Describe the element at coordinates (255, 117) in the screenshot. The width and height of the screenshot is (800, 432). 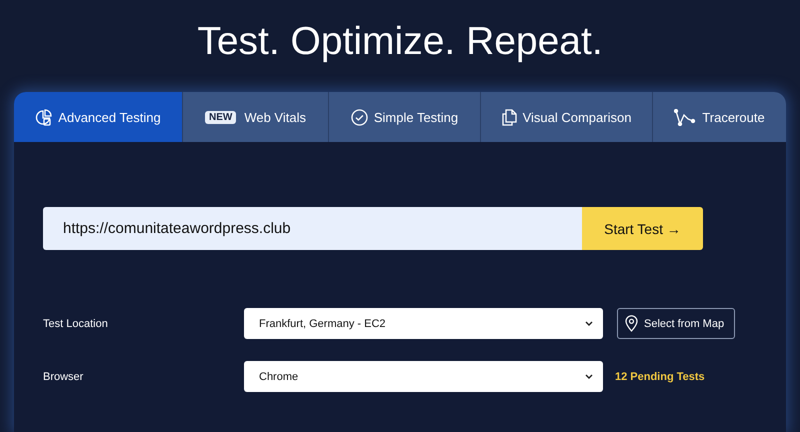
I see `tab: NEW Web Vitals` at that location.